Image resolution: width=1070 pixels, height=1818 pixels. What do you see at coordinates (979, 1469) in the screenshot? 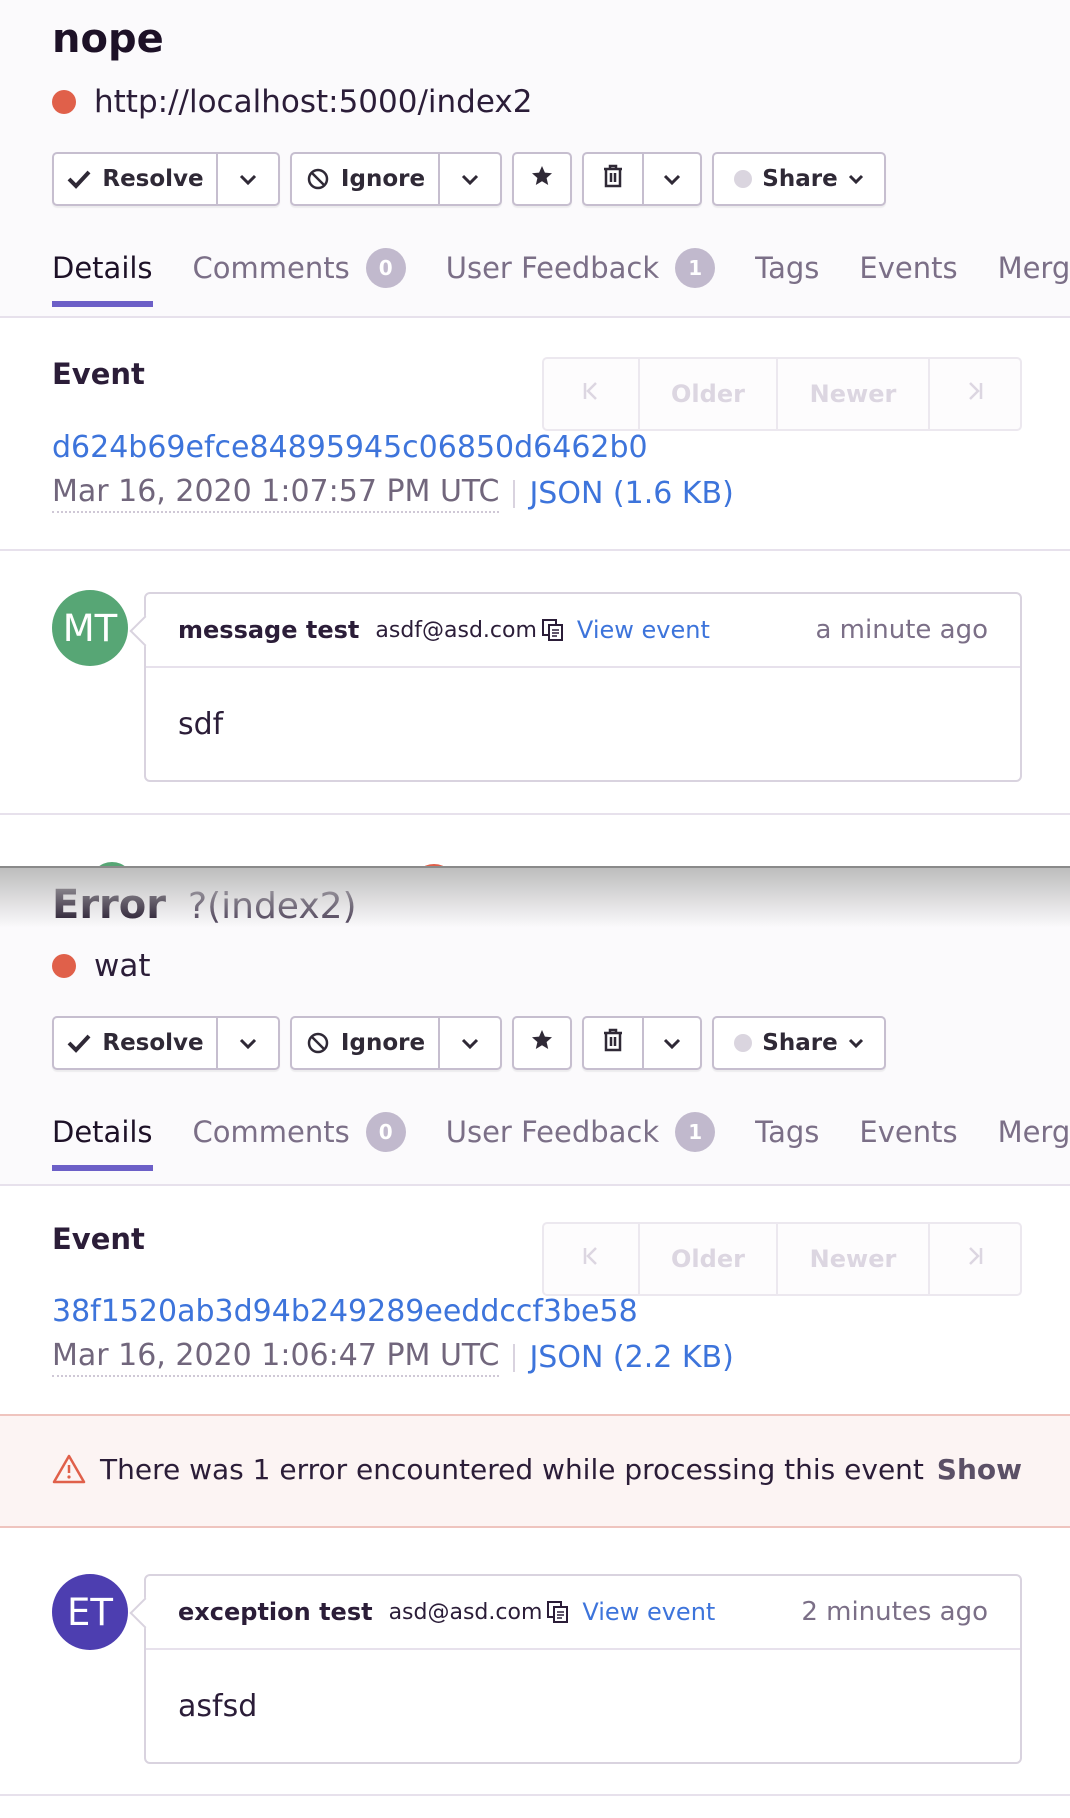
I see `show-errors-button: Show` at bounding box center [979, 1469].